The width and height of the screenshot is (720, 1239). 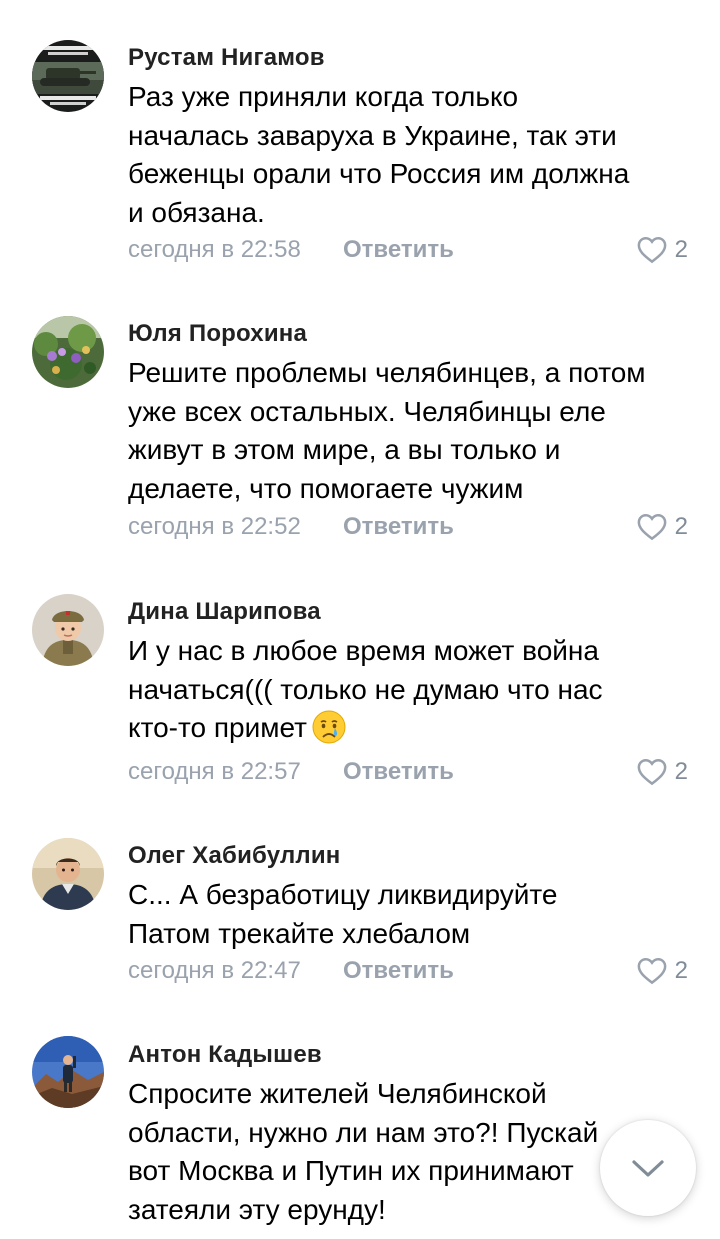 I want to click on comment-text-line: живут в этом мире, а вы только и, so click(x=344, y=449).